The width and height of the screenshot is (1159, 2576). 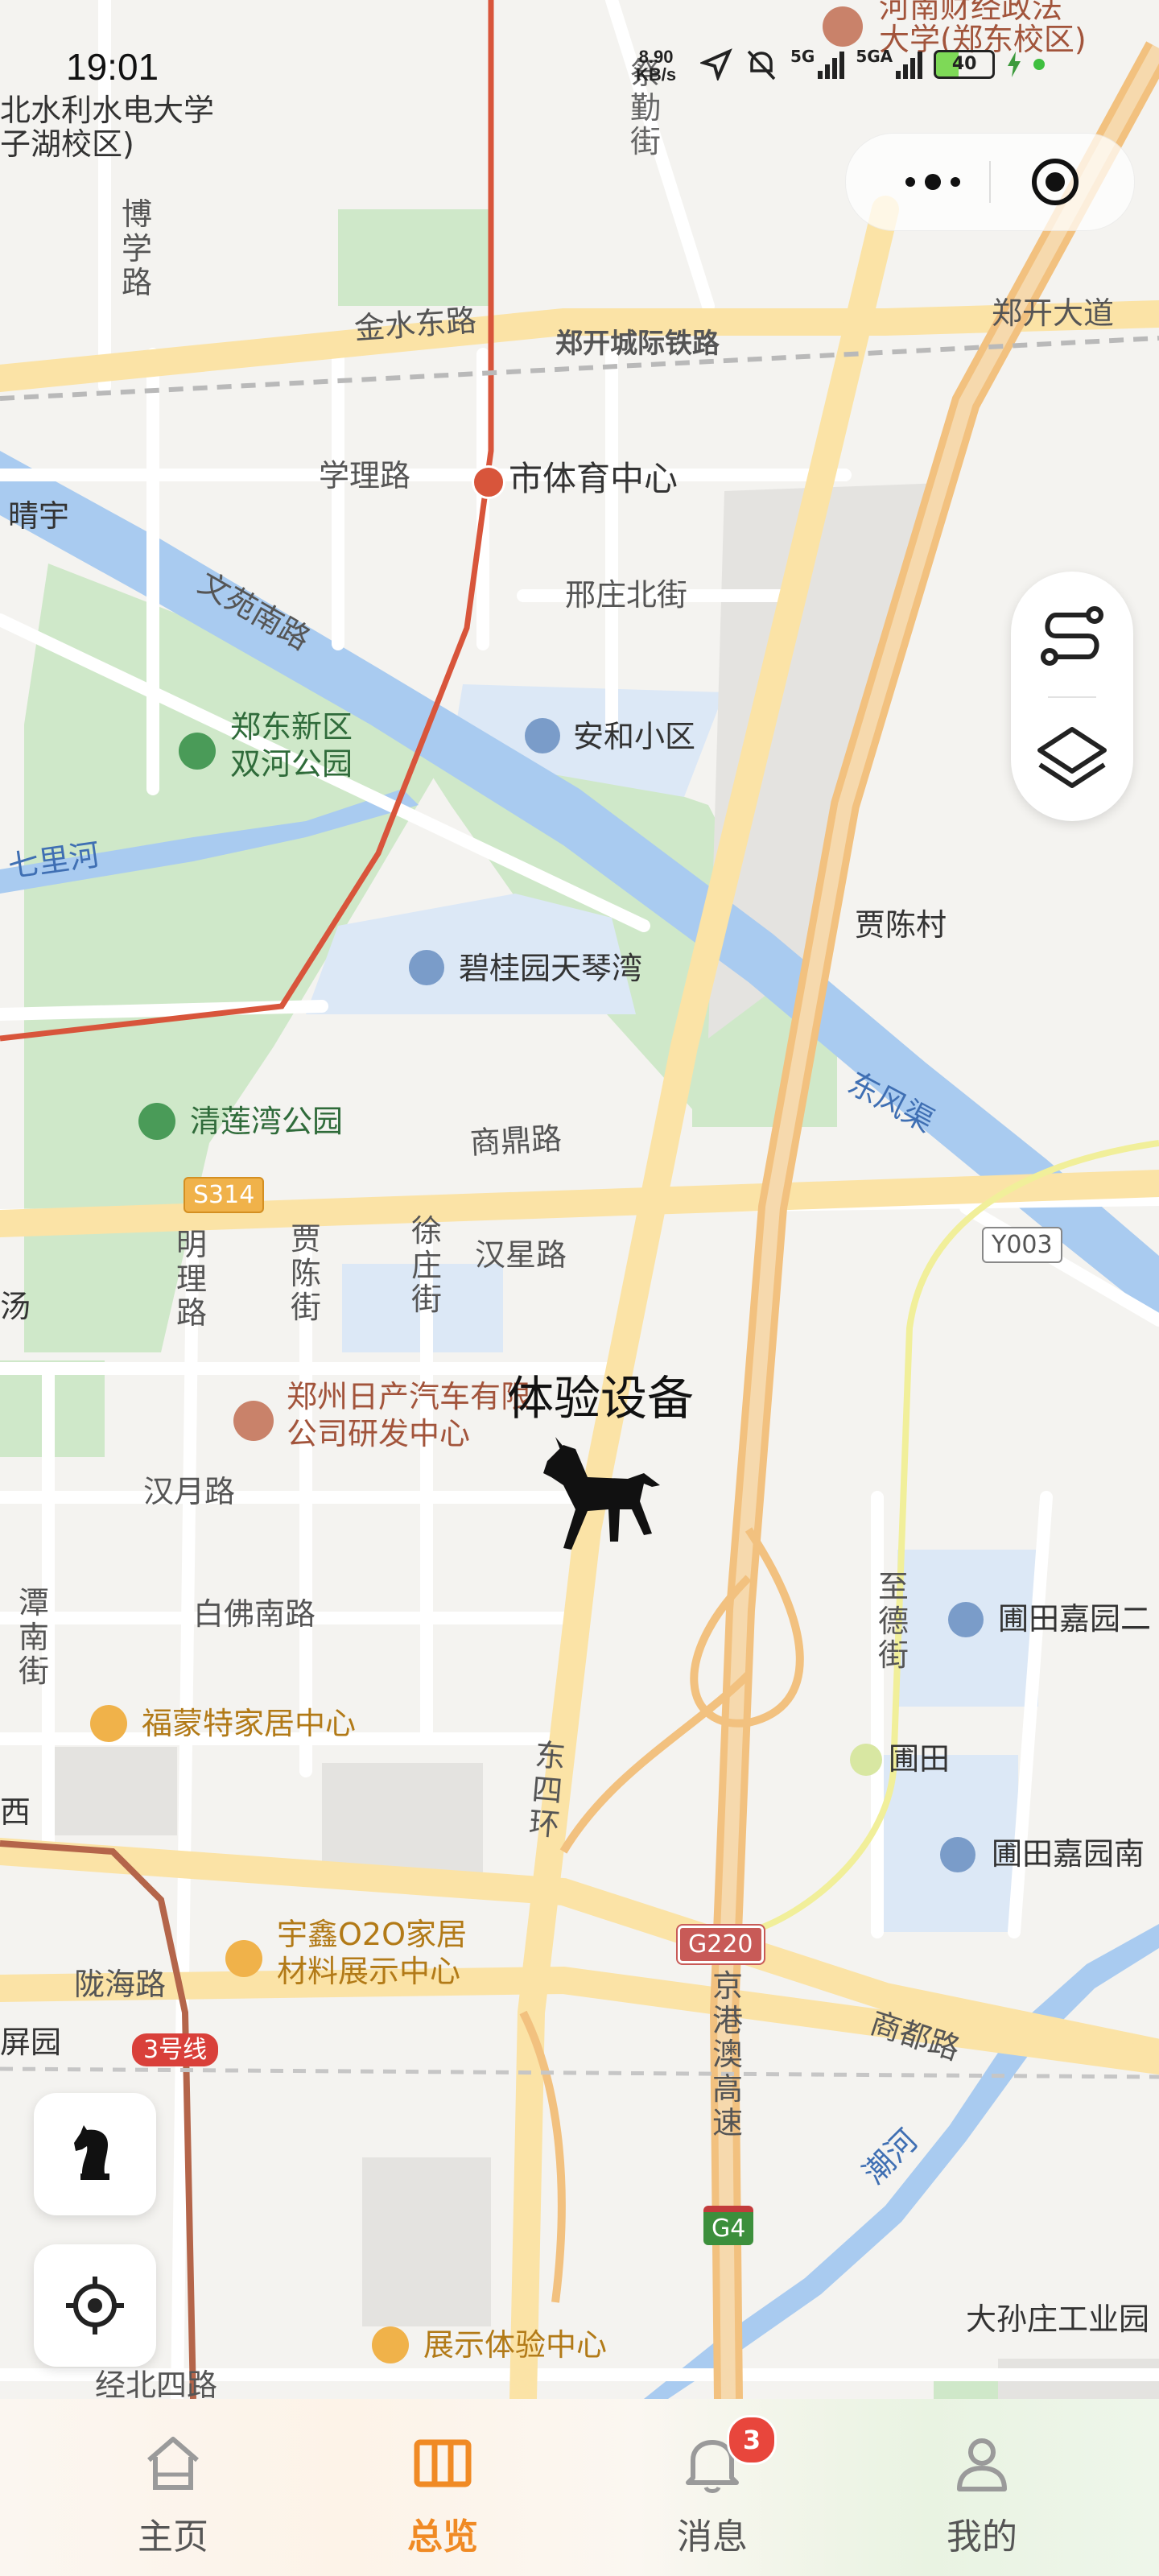 What do you see at coordinates (551, 968) in the screenshot?
I see `poi-bigui: 碧桂园天琴湾` at bounding box center [551, 968].